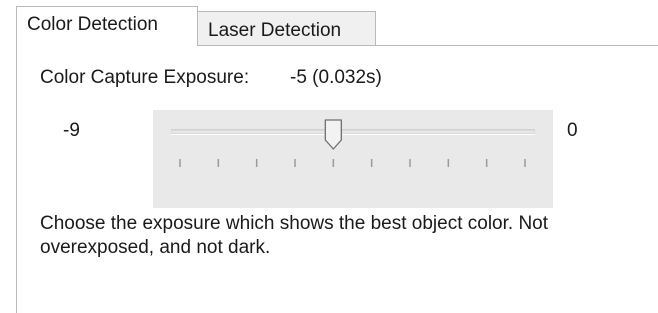 This screenshot has height=313, width=658. What do you see at coordinates (352, 143) in the screenshot?
I see `slider-graphics` at bounding box center [352, 143].